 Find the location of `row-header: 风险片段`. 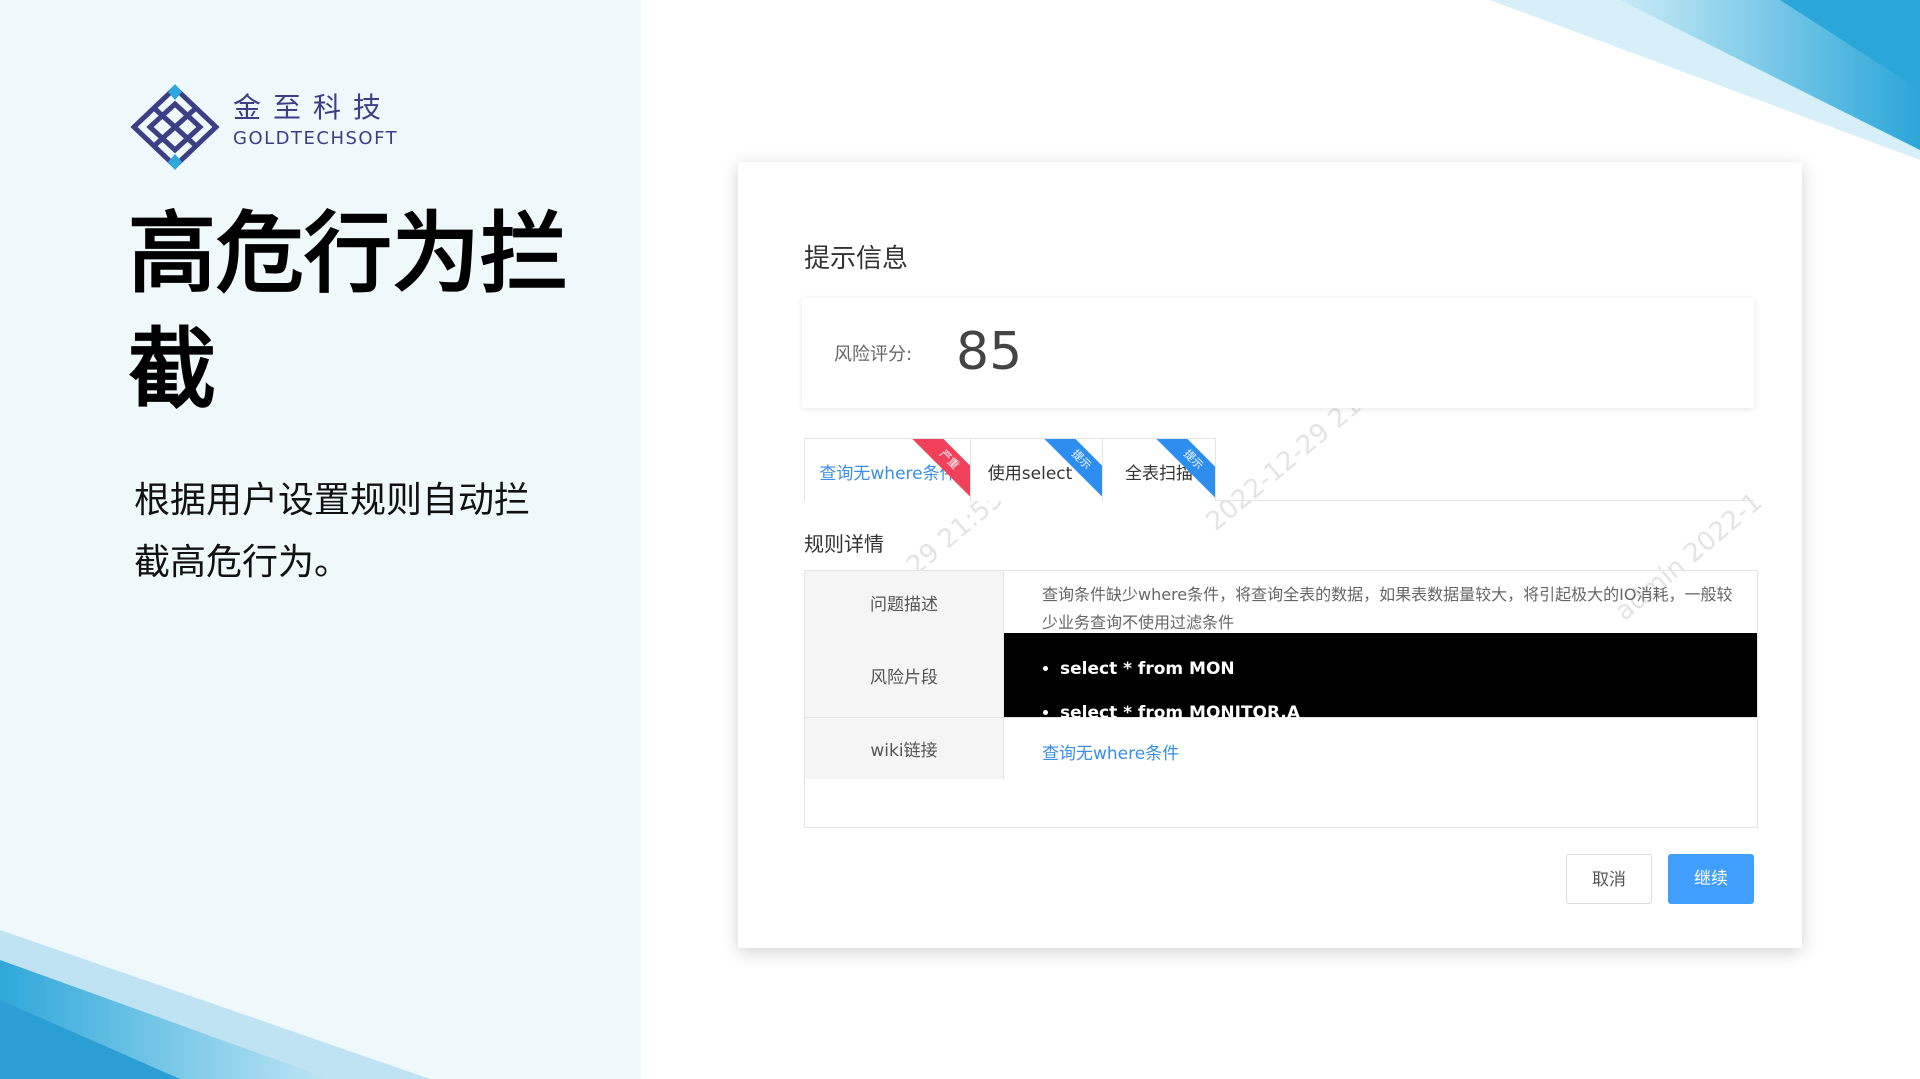

row-header: 风险片段 is located at coordinates (904, 675).